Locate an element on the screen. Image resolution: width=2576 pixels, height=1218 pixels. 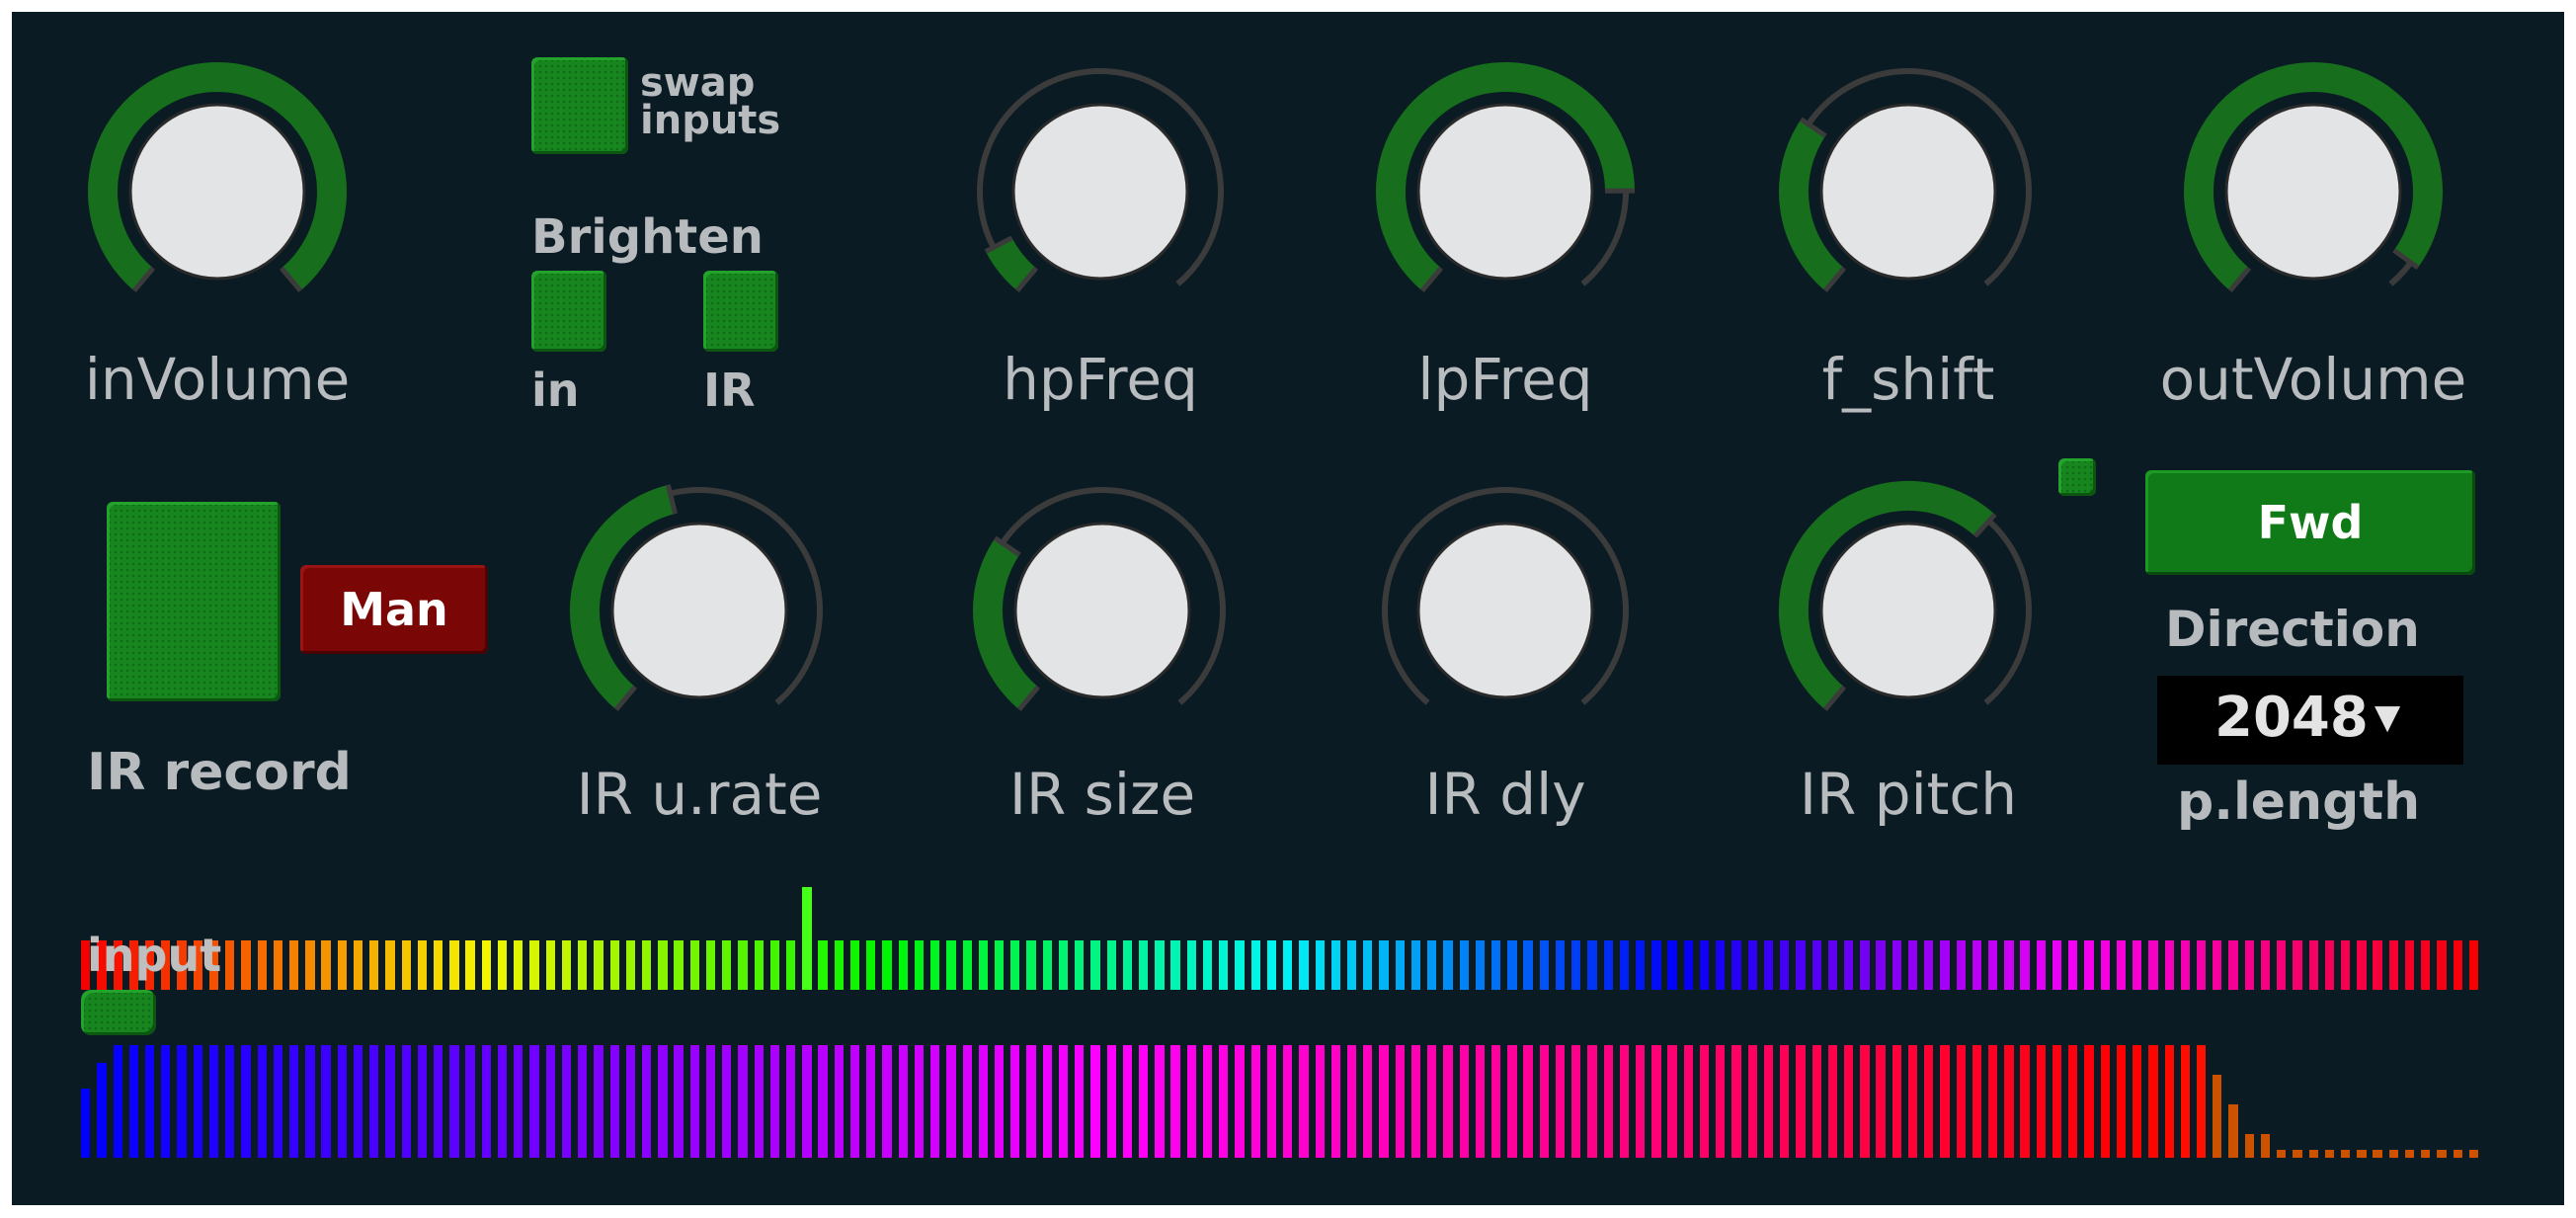
swap-inputs-label-line2: inputs is located at coordinates (710, 121).